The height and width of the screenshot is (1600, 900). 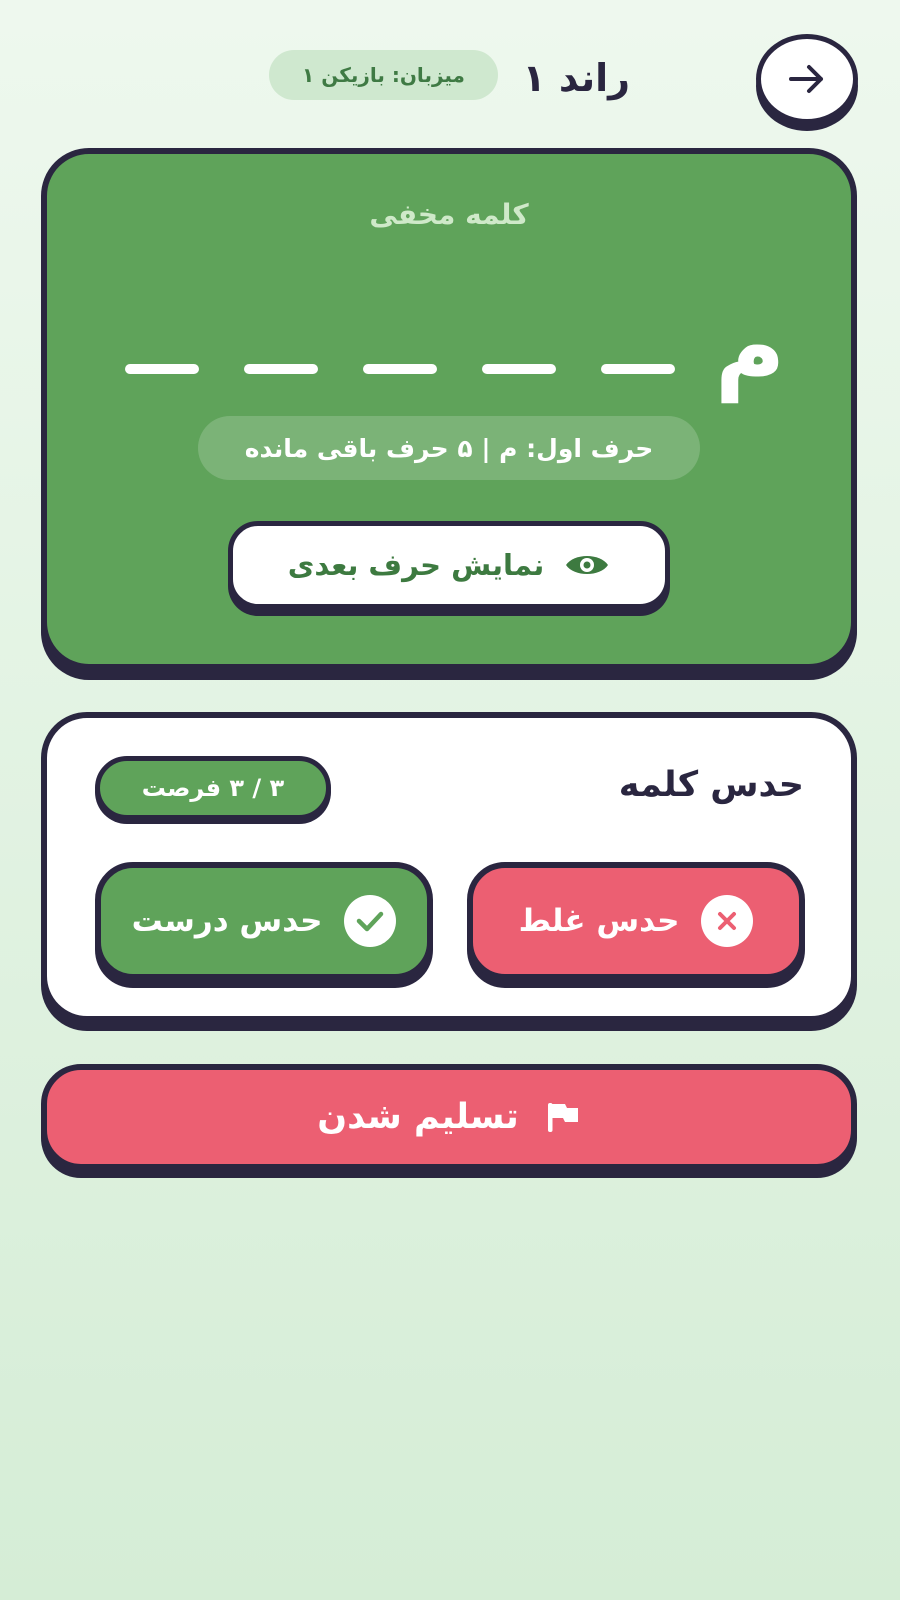 What do you see at coordinates (576, 78) in the screenshot?
I see `round-title: راند ۱` at bounding box center [576, 78].